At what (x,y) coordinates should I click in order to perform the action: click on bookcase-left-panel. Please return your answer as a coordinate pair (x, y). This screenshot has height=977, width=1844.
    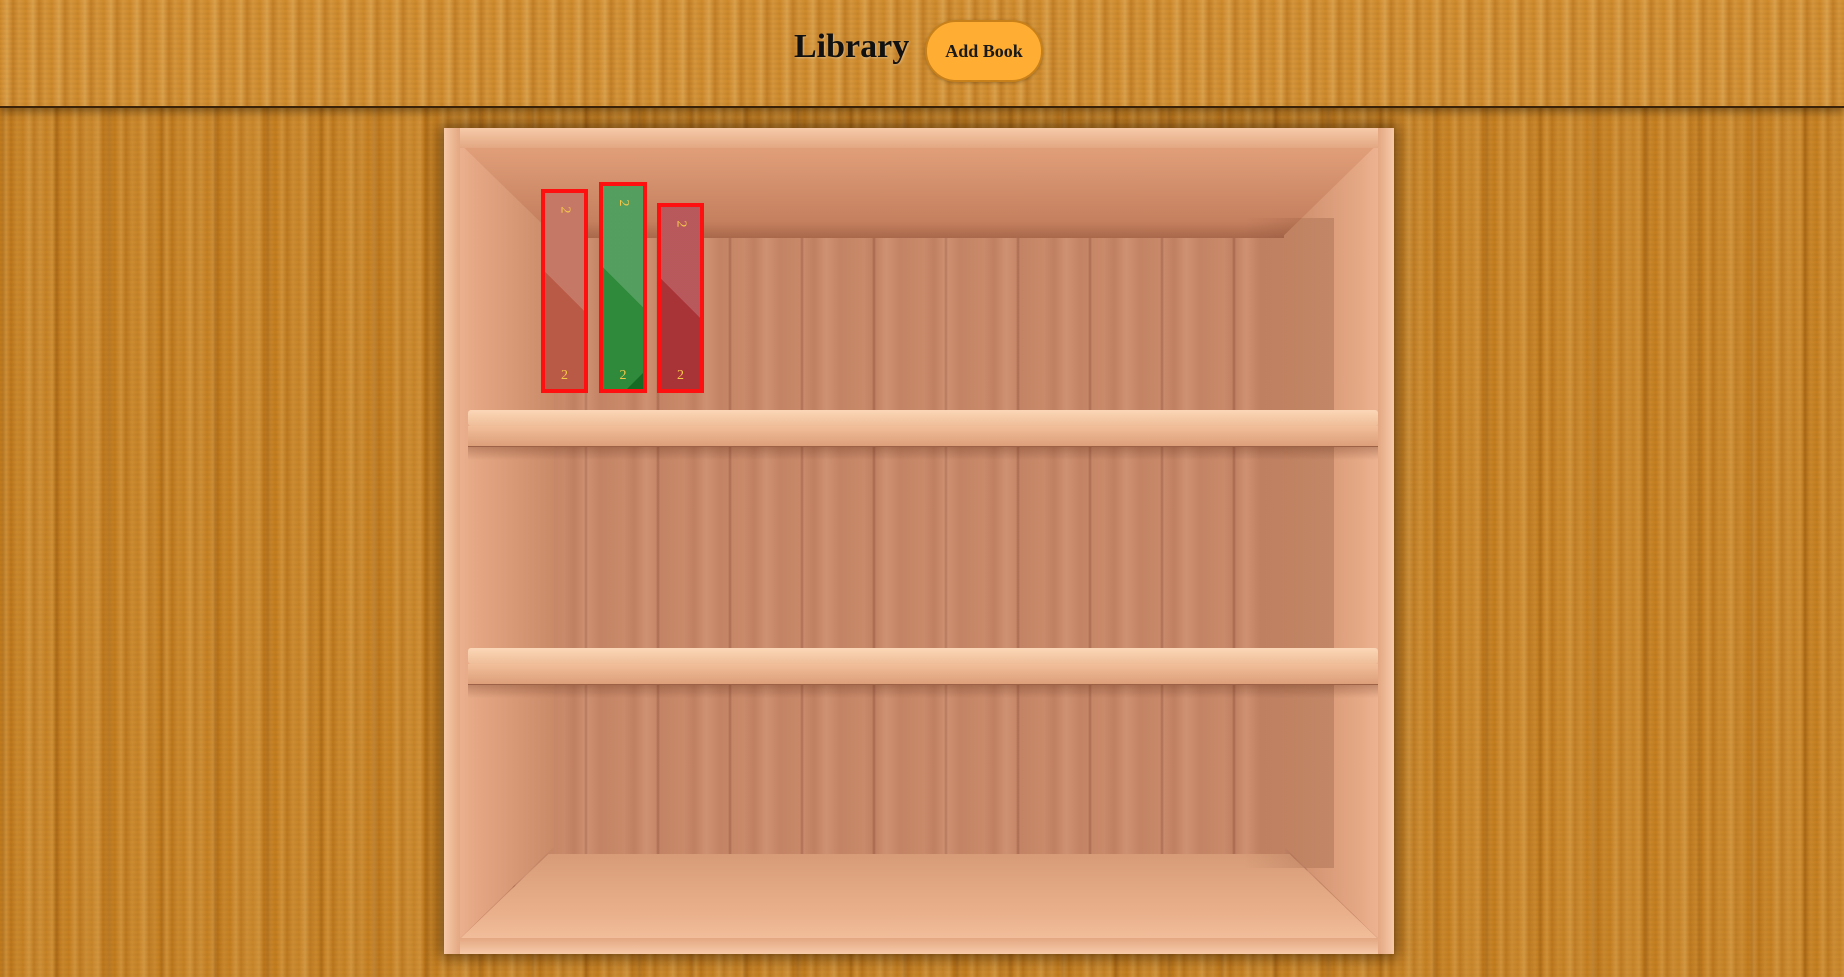
    Looking at the image, I should click on (499, 541).